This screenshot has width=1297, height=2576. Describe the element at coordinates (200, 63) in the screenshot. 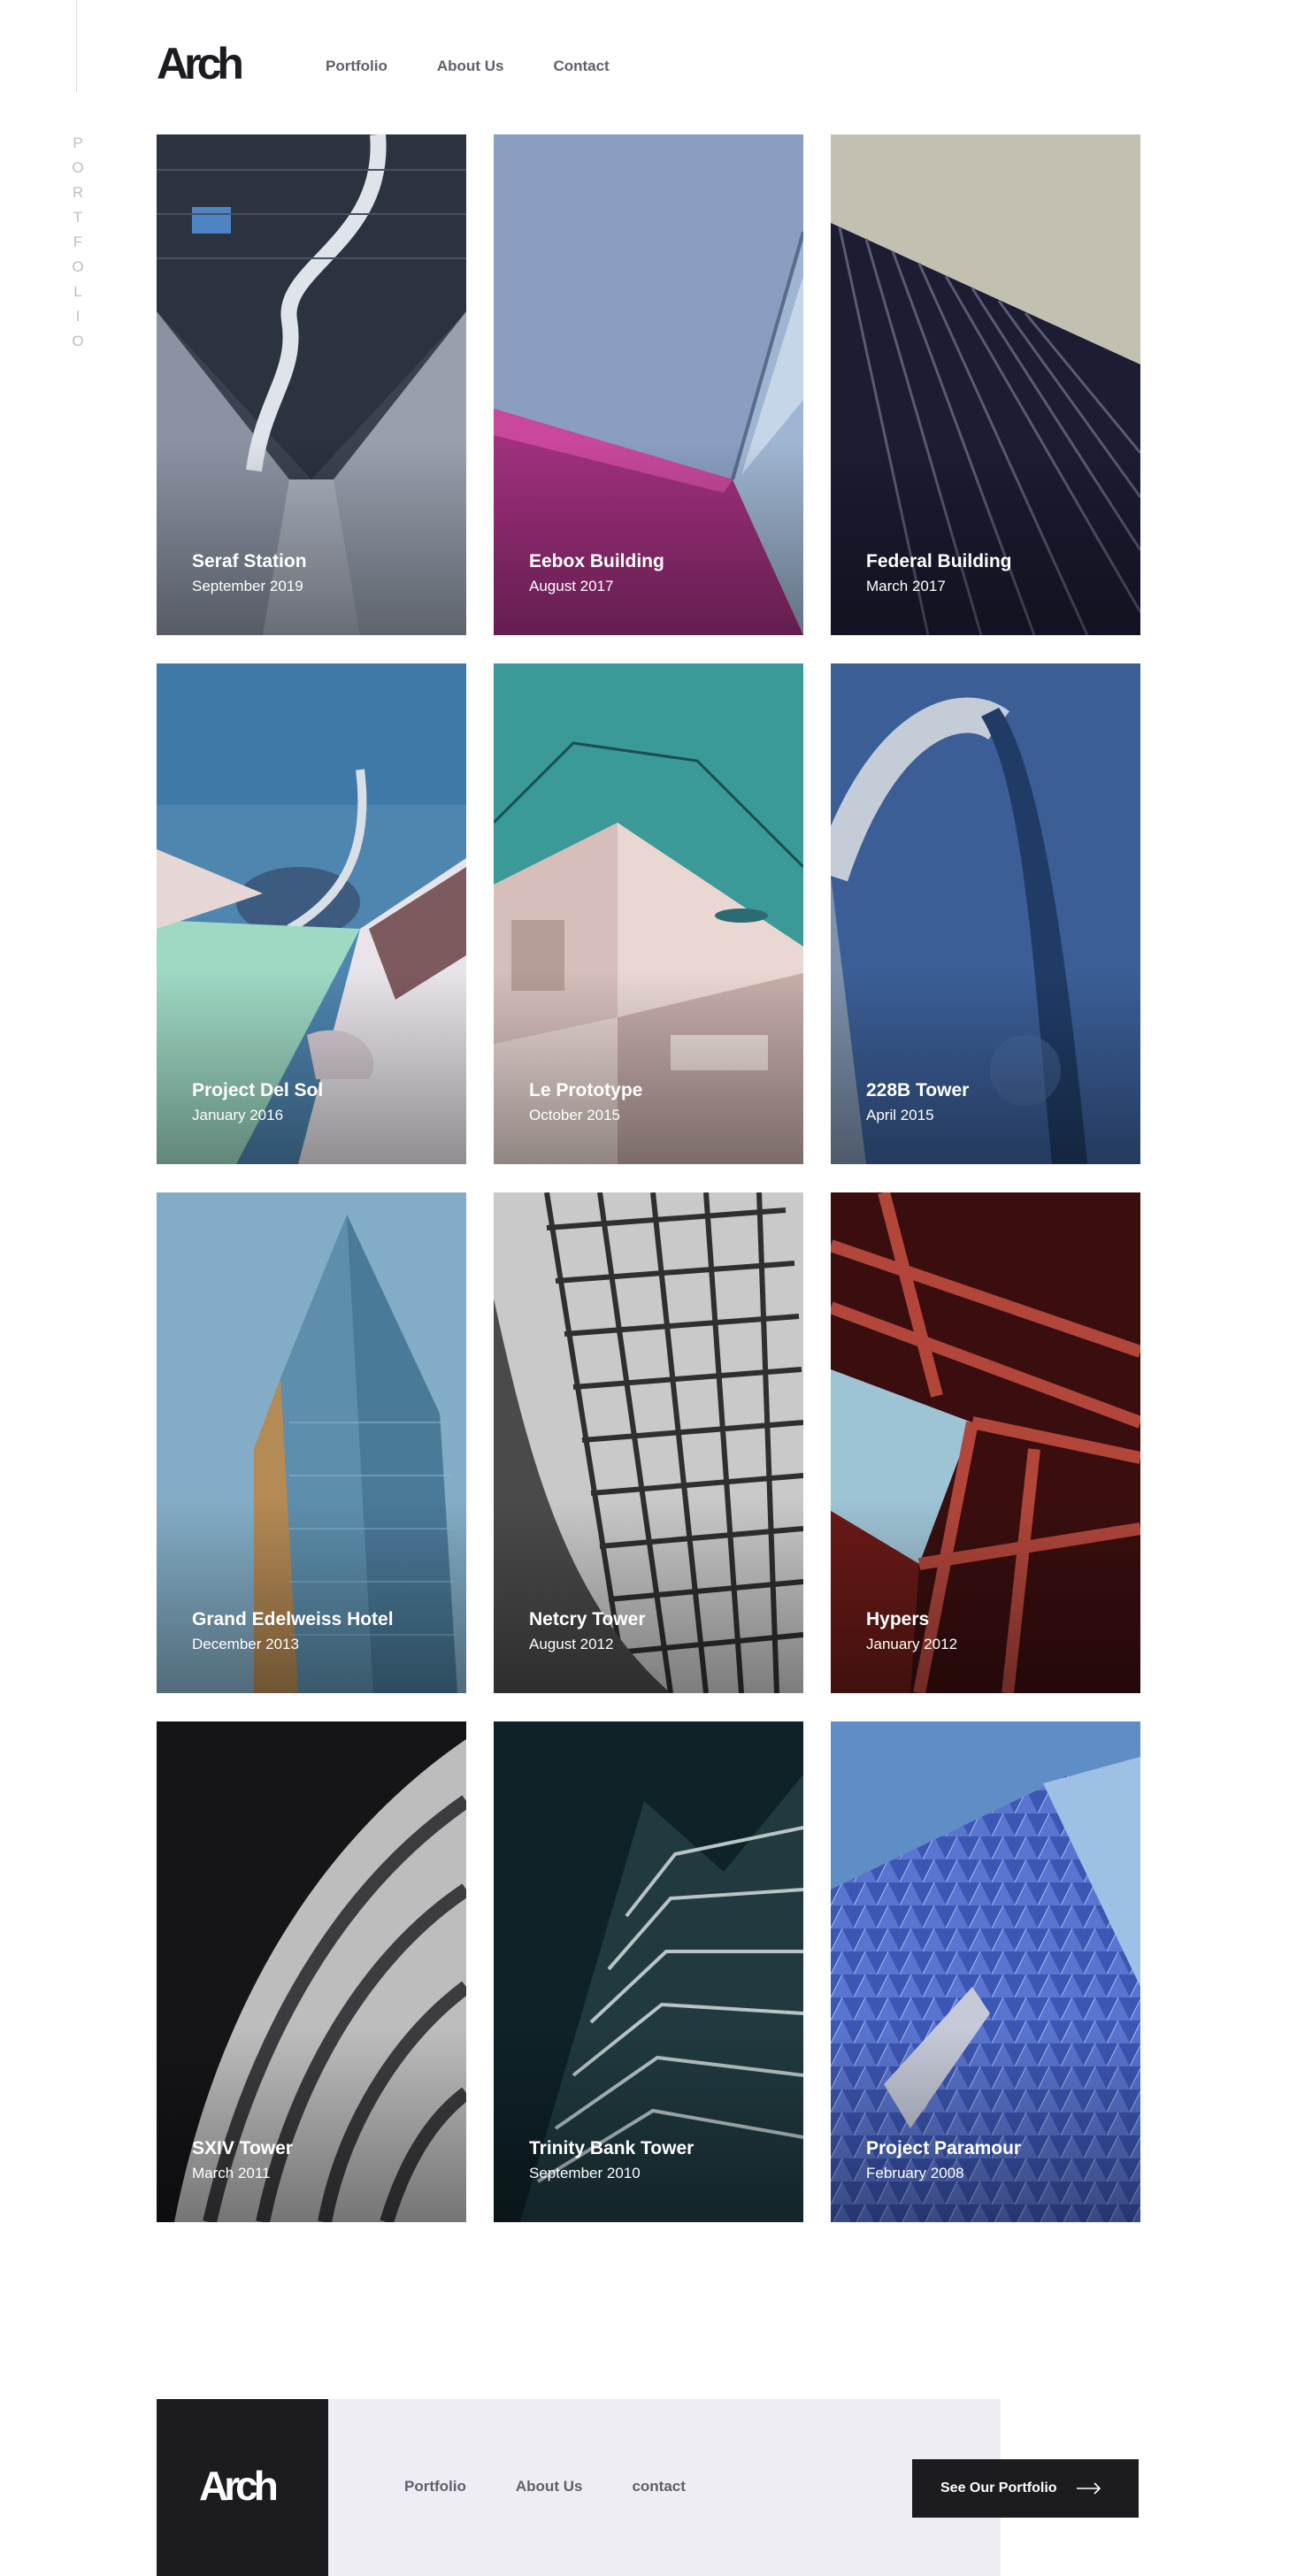

I see `logo: Arch` at that location.